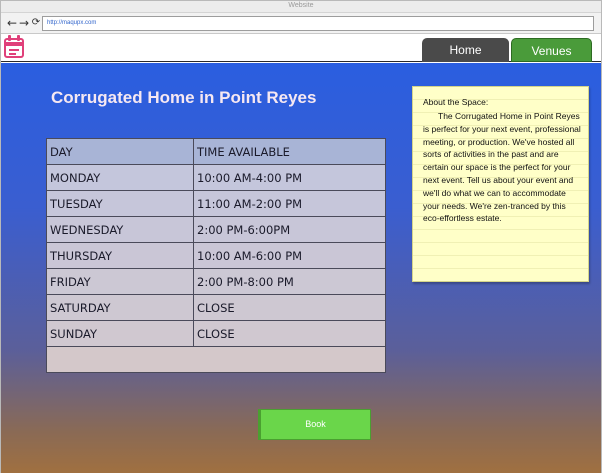  Describe the element at coordinates (120, 281) in the screenshot. I see `day-cell: FRIDAY` at that location.